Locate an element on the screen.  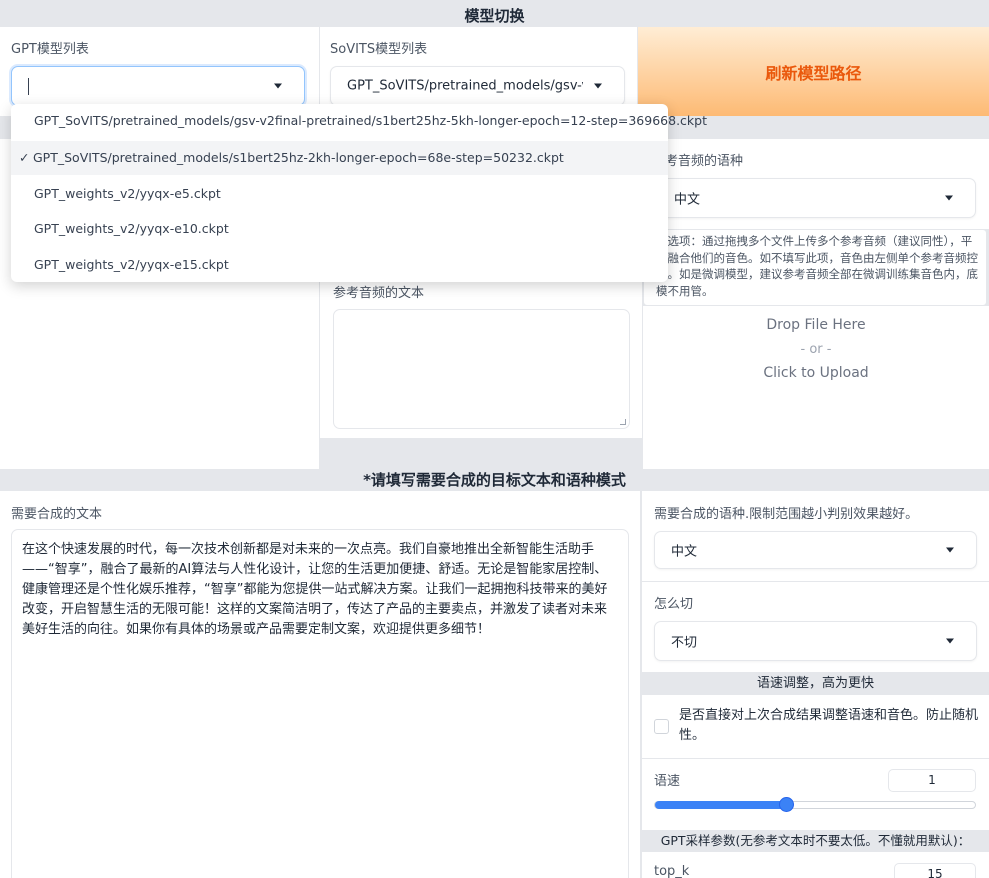
speed-number-input: 1 is located at coordinates (932, 780).